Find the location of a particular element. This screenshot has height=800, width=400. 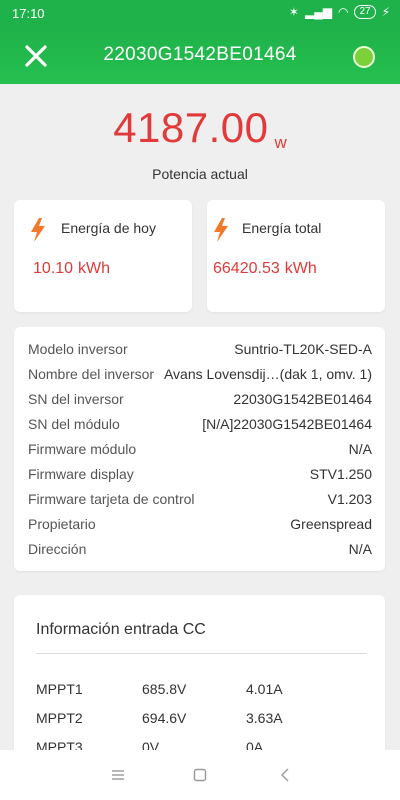

info-value: Avans Lovensdij…(dak 1, omv. 1) is located at coordinates (267, 374).